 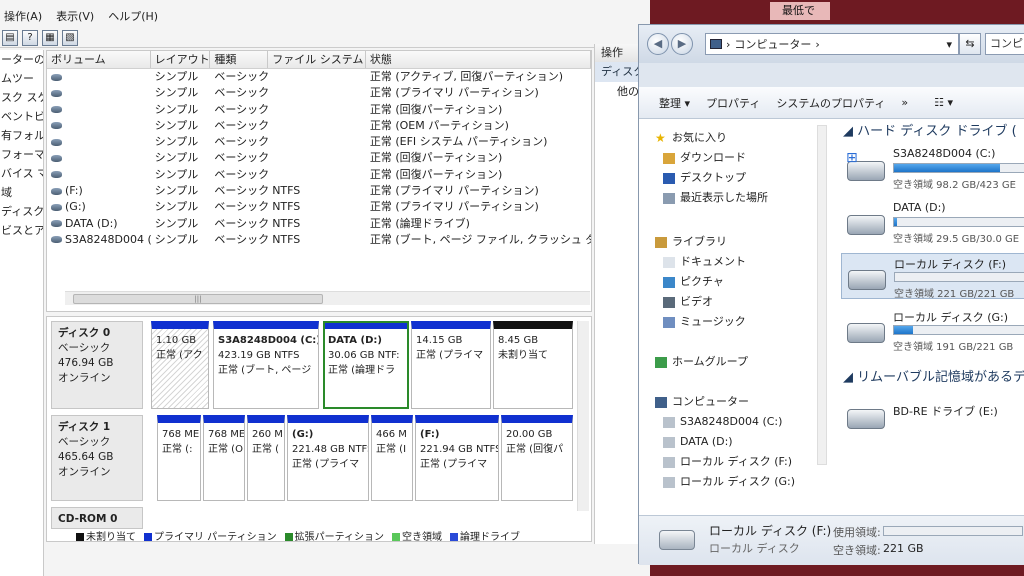 What do you see at coordinates (932, 276) in the screenshot?
I see `drive-item: ローカル ディスク (F:) 空き領域 221 GB/221 GB` at bounding box center [932, 276].